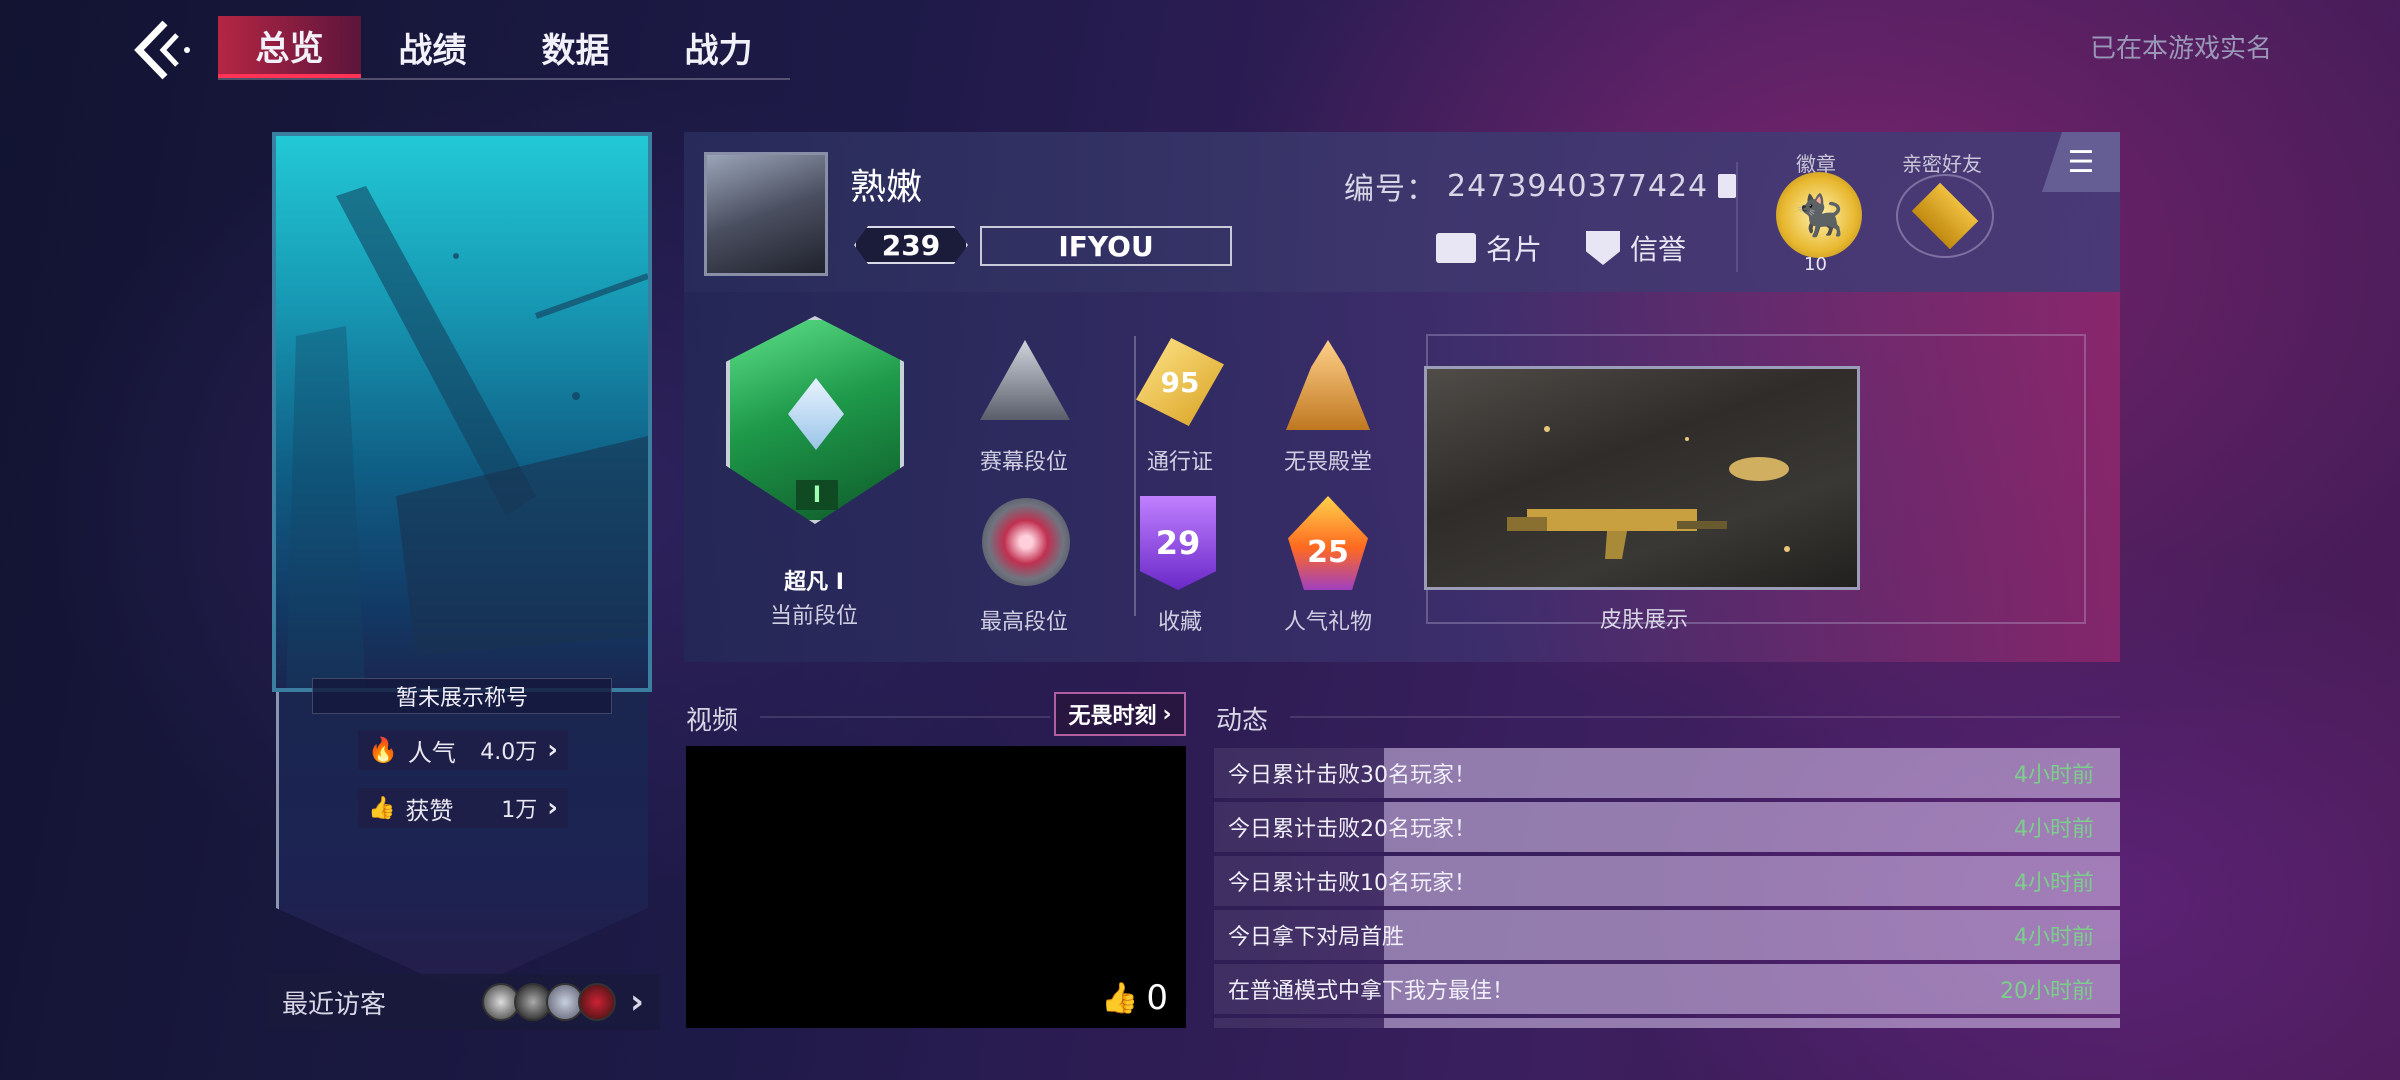 The width and height of the screenshot is (2400, 1080). I want to click on back-button, so click(160, 50).